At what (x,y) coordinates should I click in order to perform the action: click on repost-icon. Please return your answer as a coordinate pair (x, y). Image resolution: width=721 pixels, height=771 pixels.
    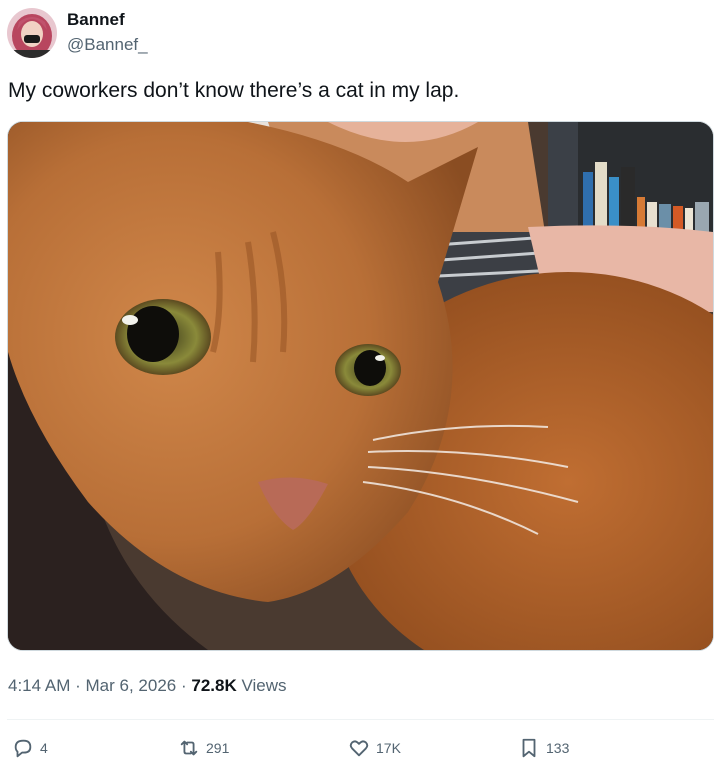
    Looking at the image, I should click on (189, 748).